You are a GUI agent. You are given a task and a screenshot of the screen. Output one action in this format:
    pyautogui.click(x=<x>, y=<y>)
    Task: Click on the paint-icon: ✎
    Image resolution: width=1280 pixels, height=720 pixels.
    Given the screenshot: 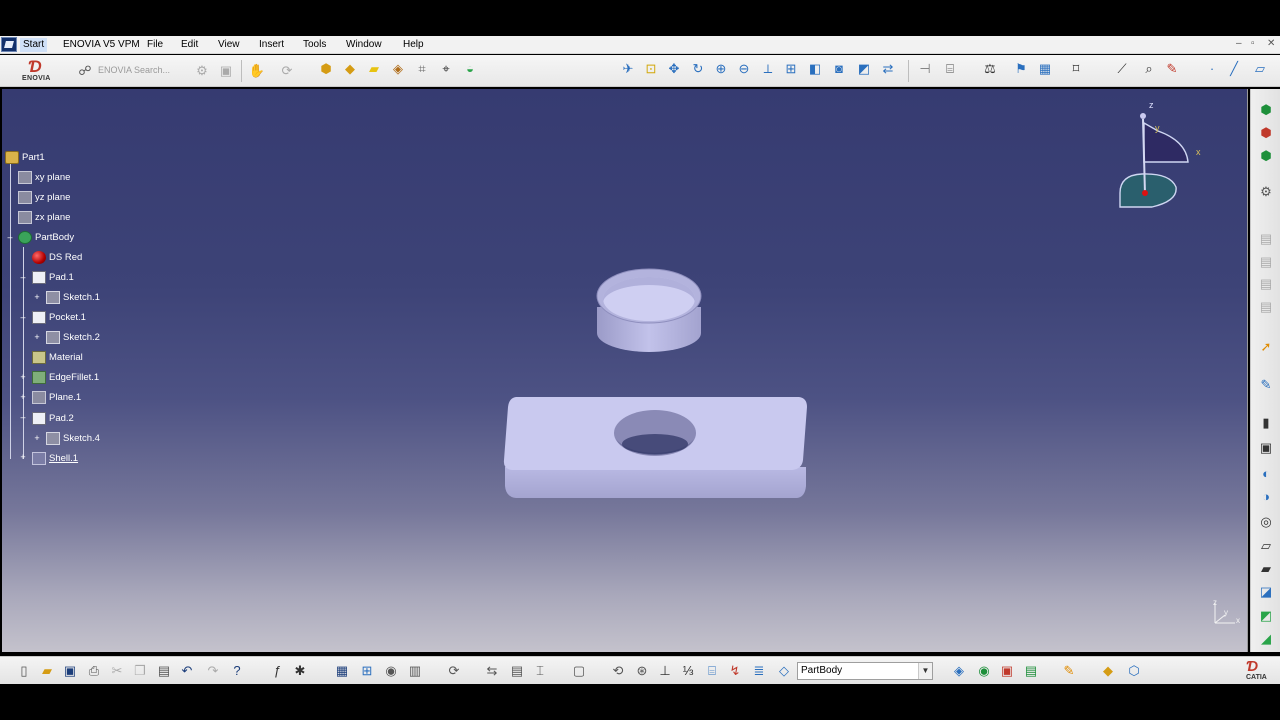 What is the action you would take?
    pyautogui.click(x=1172, y=69)
    